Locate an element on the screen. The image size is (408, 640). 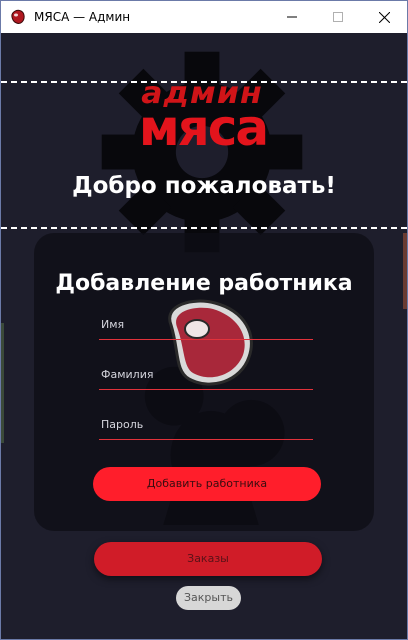
divider-bottom is located at coordinates (204, 228).